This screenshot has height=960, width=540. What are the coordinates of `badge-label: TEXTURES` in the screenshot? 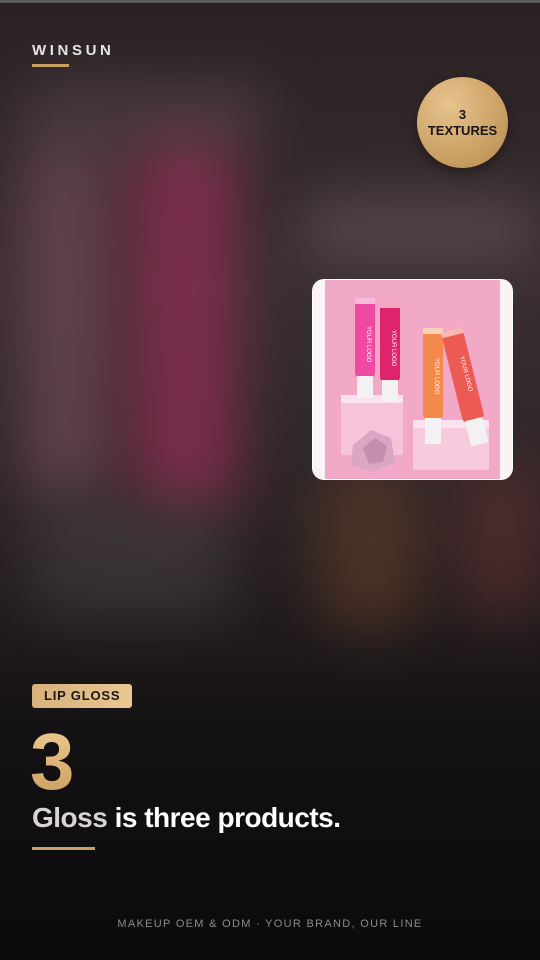 It's located at (462, 130).